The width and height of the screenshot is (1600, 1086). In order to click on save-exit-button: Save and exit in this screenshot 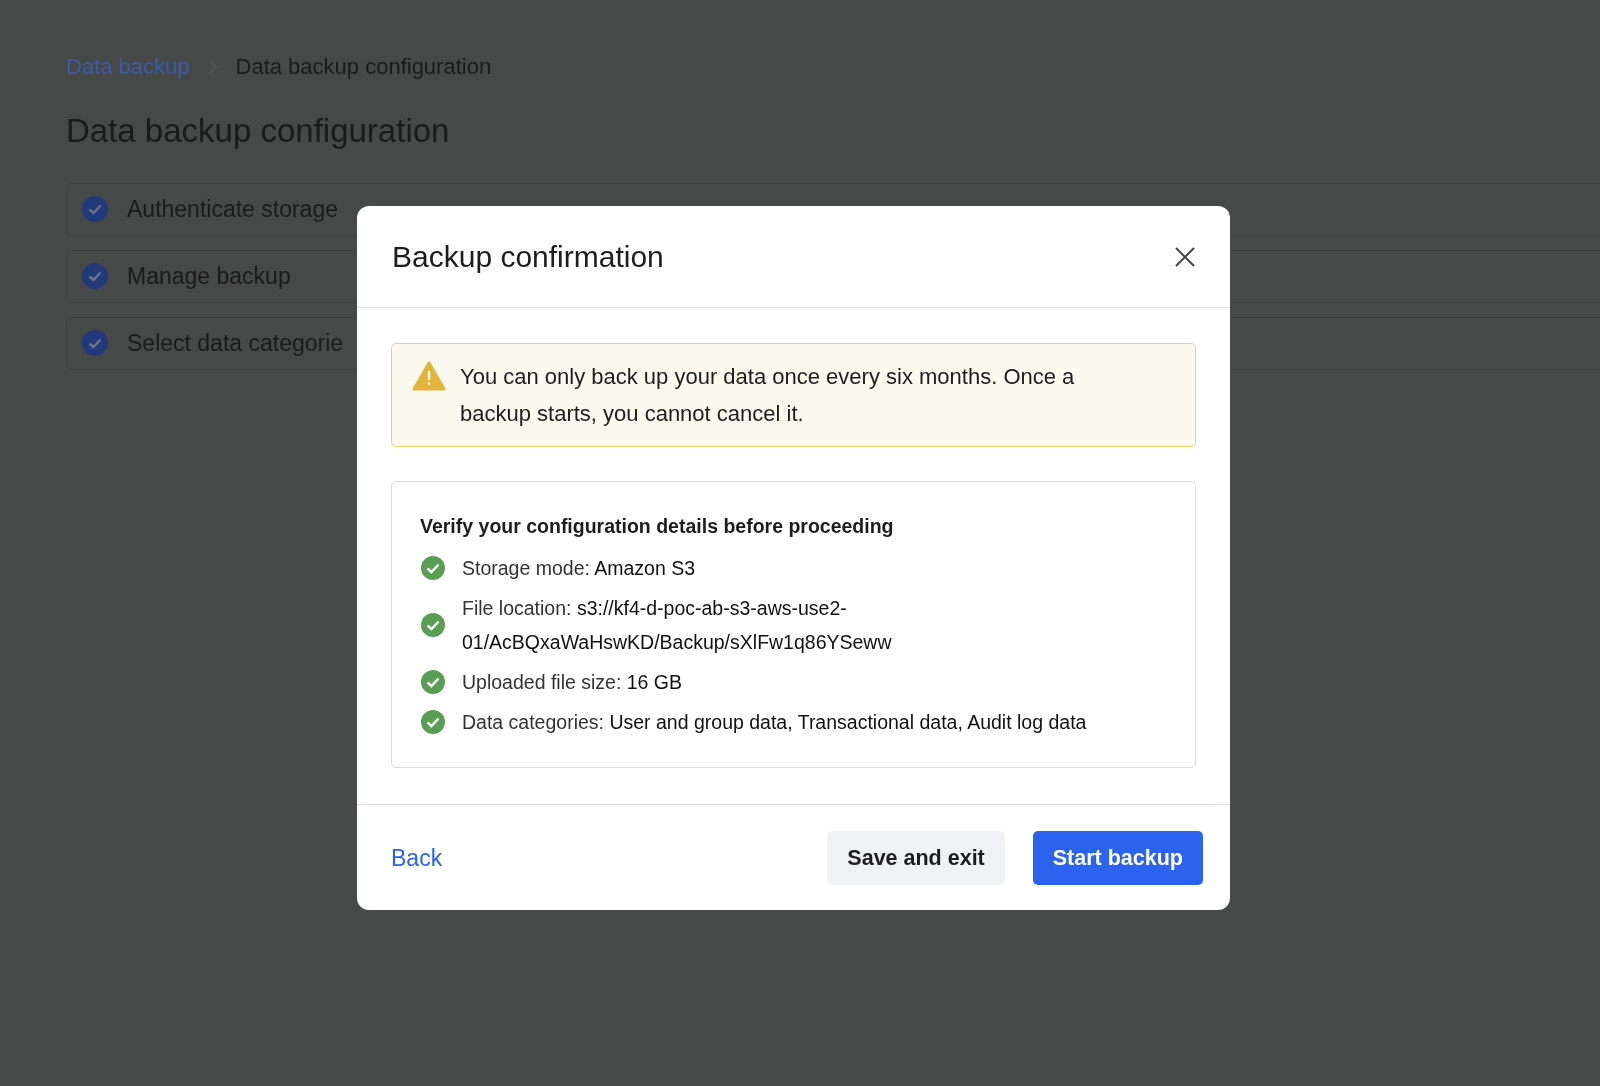, I will do `click(916, 857)`.